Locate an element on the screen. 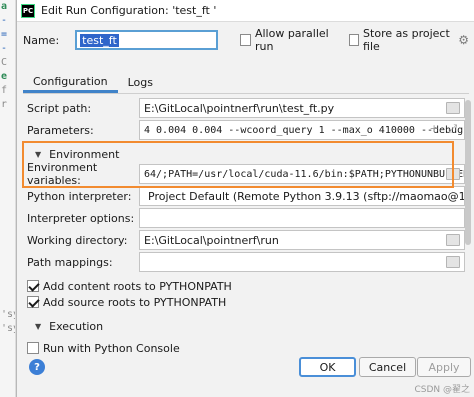 Image resolution: width=474 pixels, height=397 pixels. allow-parallel-run-label: Allow parallel run is located at coordinates (291, 40).